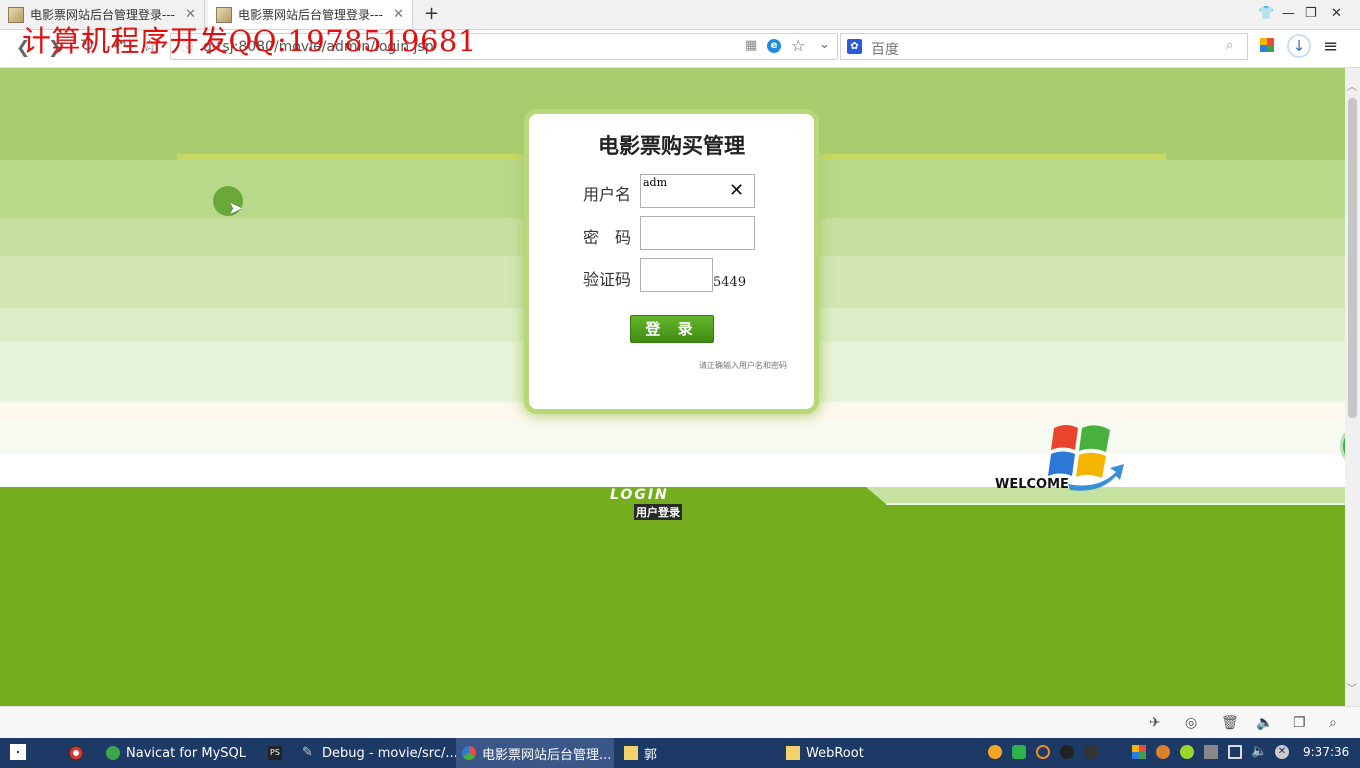  I want to click on skin-icon: 👕, so click(1266, 13).